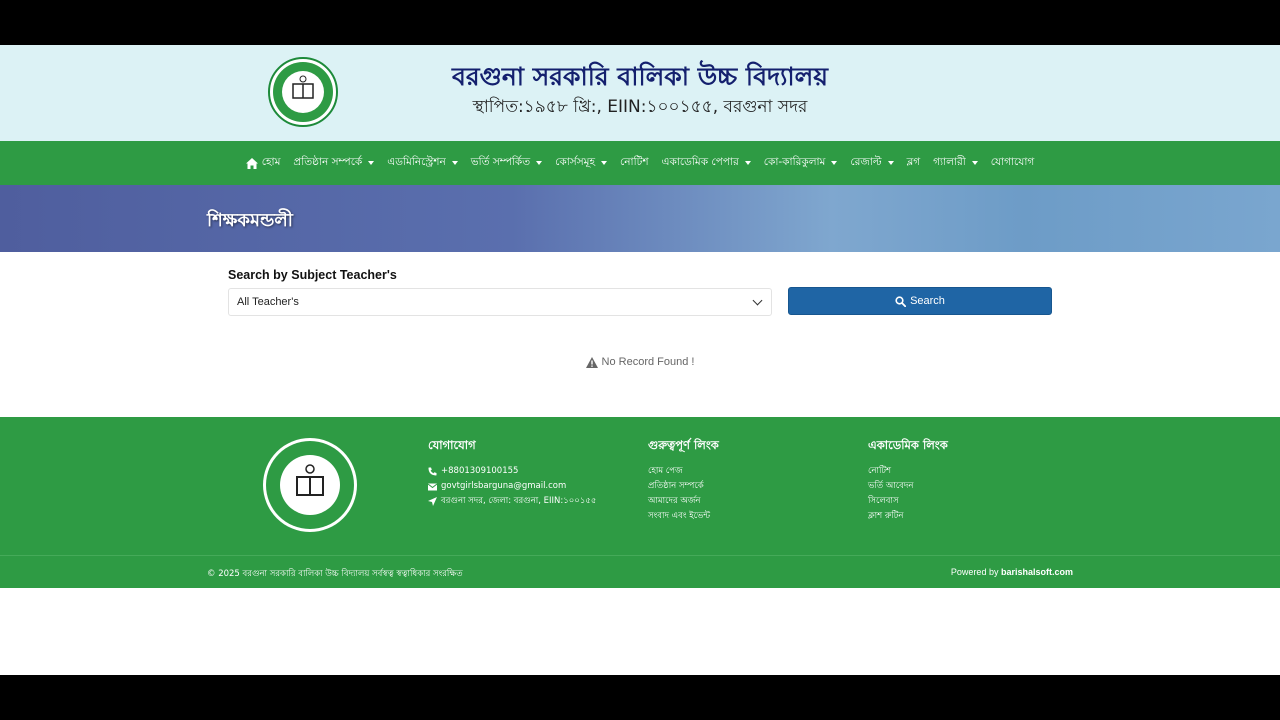  What do you see at coordinates (432, 471) in the screenshot?
I see `phone-icon` at bounding box center [432, 471].